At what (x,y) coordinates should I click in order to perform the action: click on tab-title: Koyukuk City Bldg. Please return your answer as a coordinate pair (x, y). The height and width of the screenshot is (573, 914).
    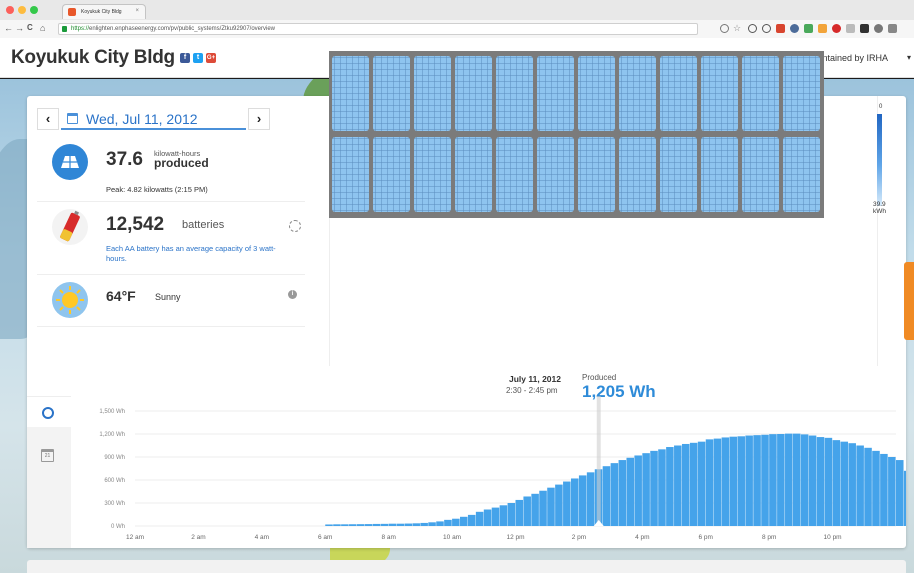
    Looking at the image, I should click on (101, 12).